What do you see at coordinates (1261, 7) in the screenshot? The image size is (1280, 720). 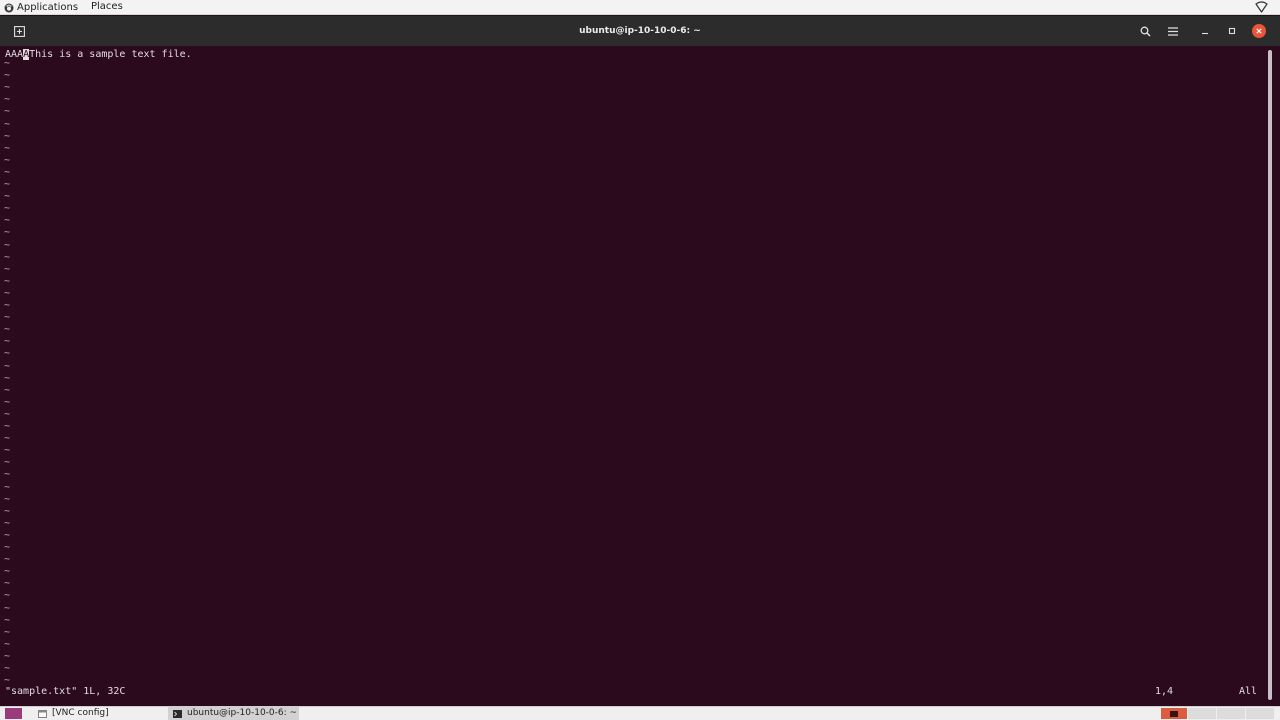 I see `wifi-icon` at bounding box center [1261, 7].